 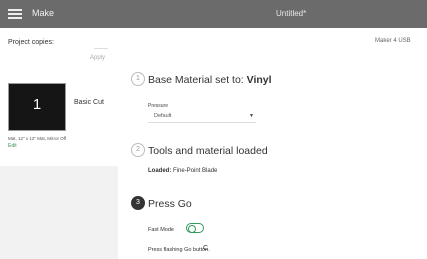 What do you see at coordinates (138, 150) in the screenshot?
I see `step-2-indicator: 2` at bounding box center [138, 150].